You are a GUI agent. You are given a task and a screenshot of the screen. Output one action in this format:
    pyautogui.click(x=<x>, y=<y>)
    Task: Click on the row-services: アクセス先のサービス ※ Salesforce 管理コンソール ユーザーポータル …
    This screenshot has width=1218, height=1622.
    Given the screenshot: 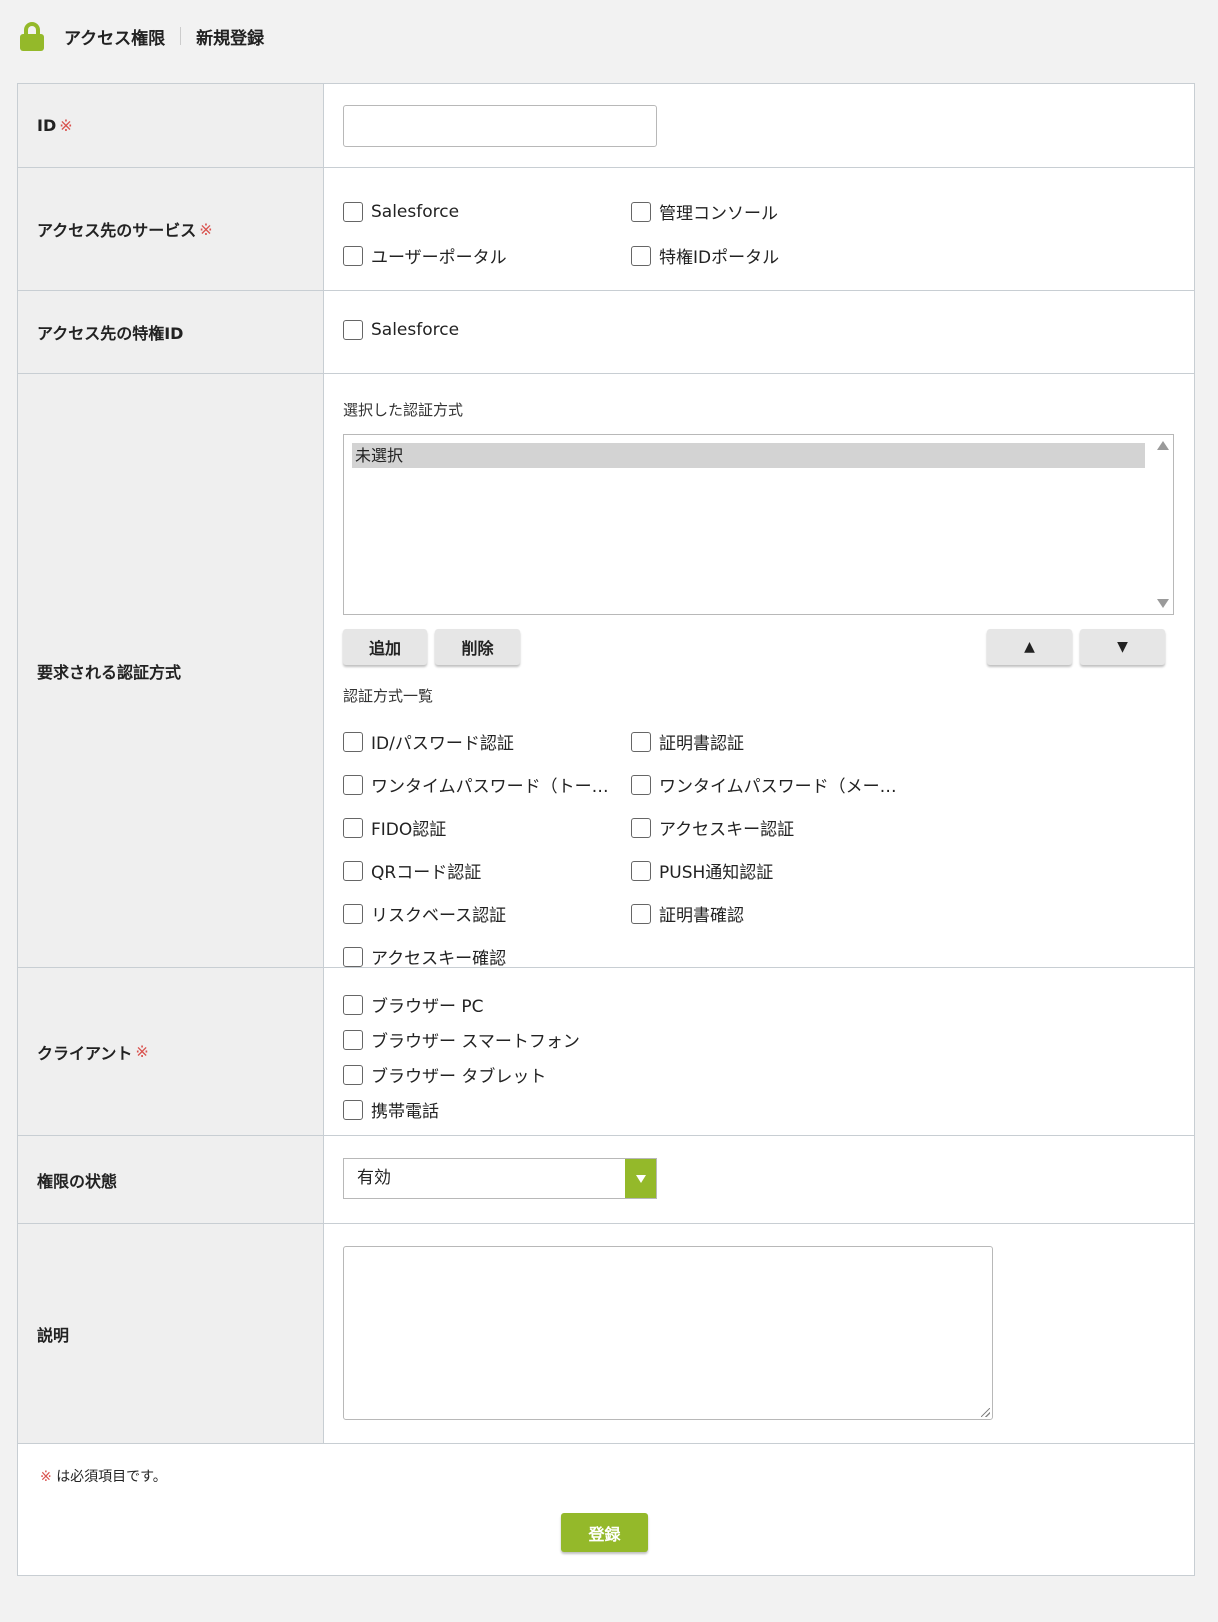 What is the action you would take?
    pyautogui.click(x=606, y=229)
    